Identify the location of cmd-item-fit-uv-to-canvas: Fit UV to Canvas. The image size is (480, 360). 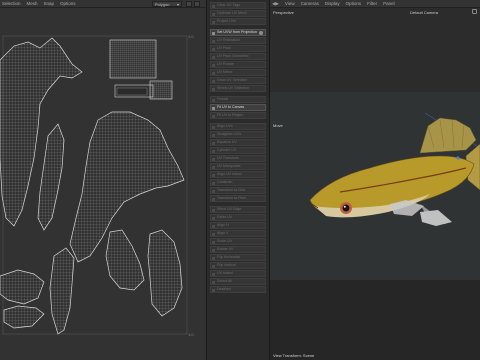
(238, 107).